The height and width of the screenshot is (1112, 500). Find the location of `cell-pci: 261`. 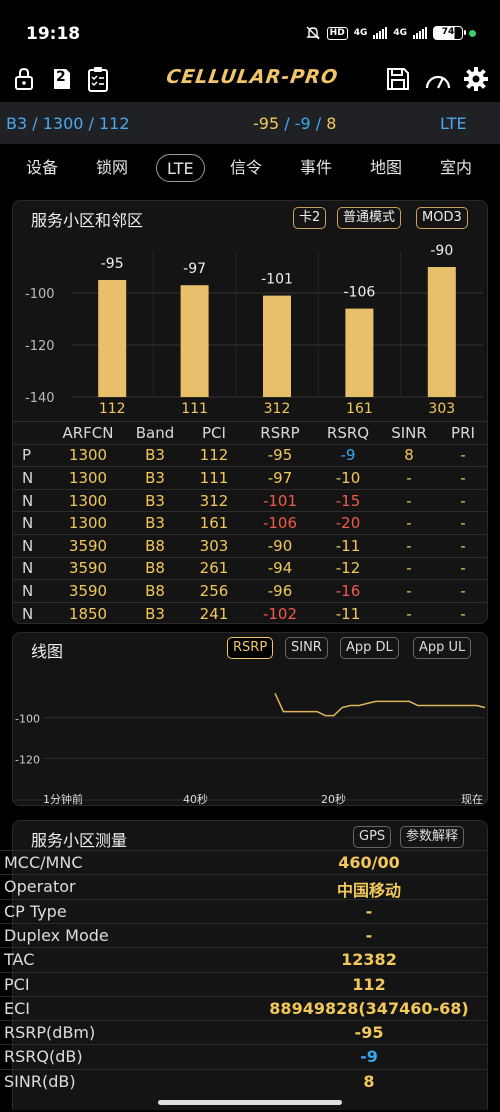

cell-pci: 261 is located at coordinates (214, 568).